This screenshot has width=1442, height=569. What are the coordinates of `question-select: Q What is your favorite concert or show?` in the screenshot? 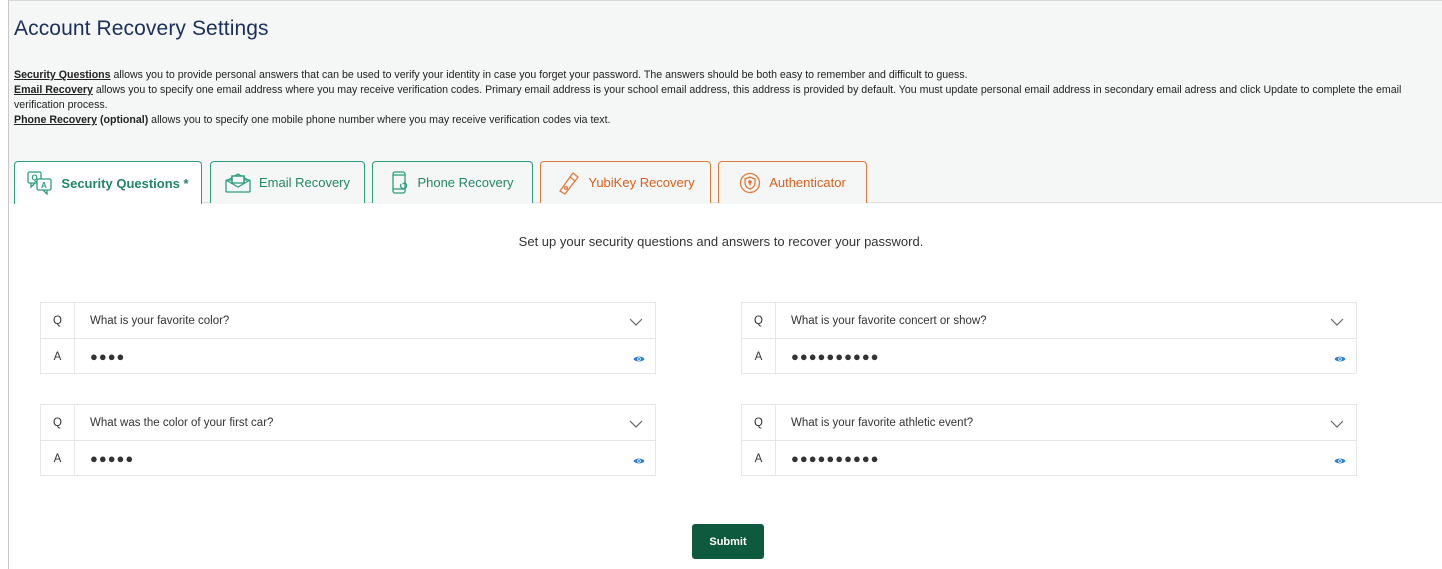 It's located at (1049, 321).